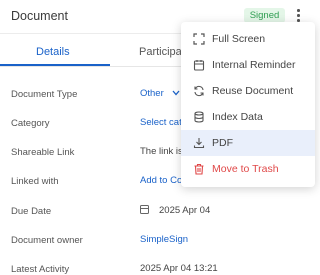 The image size is (320, 275). What do you see at coordinates (161, 122) in the screenshot?
I see `category-select: Select cat` at bounding box center [161, 122].